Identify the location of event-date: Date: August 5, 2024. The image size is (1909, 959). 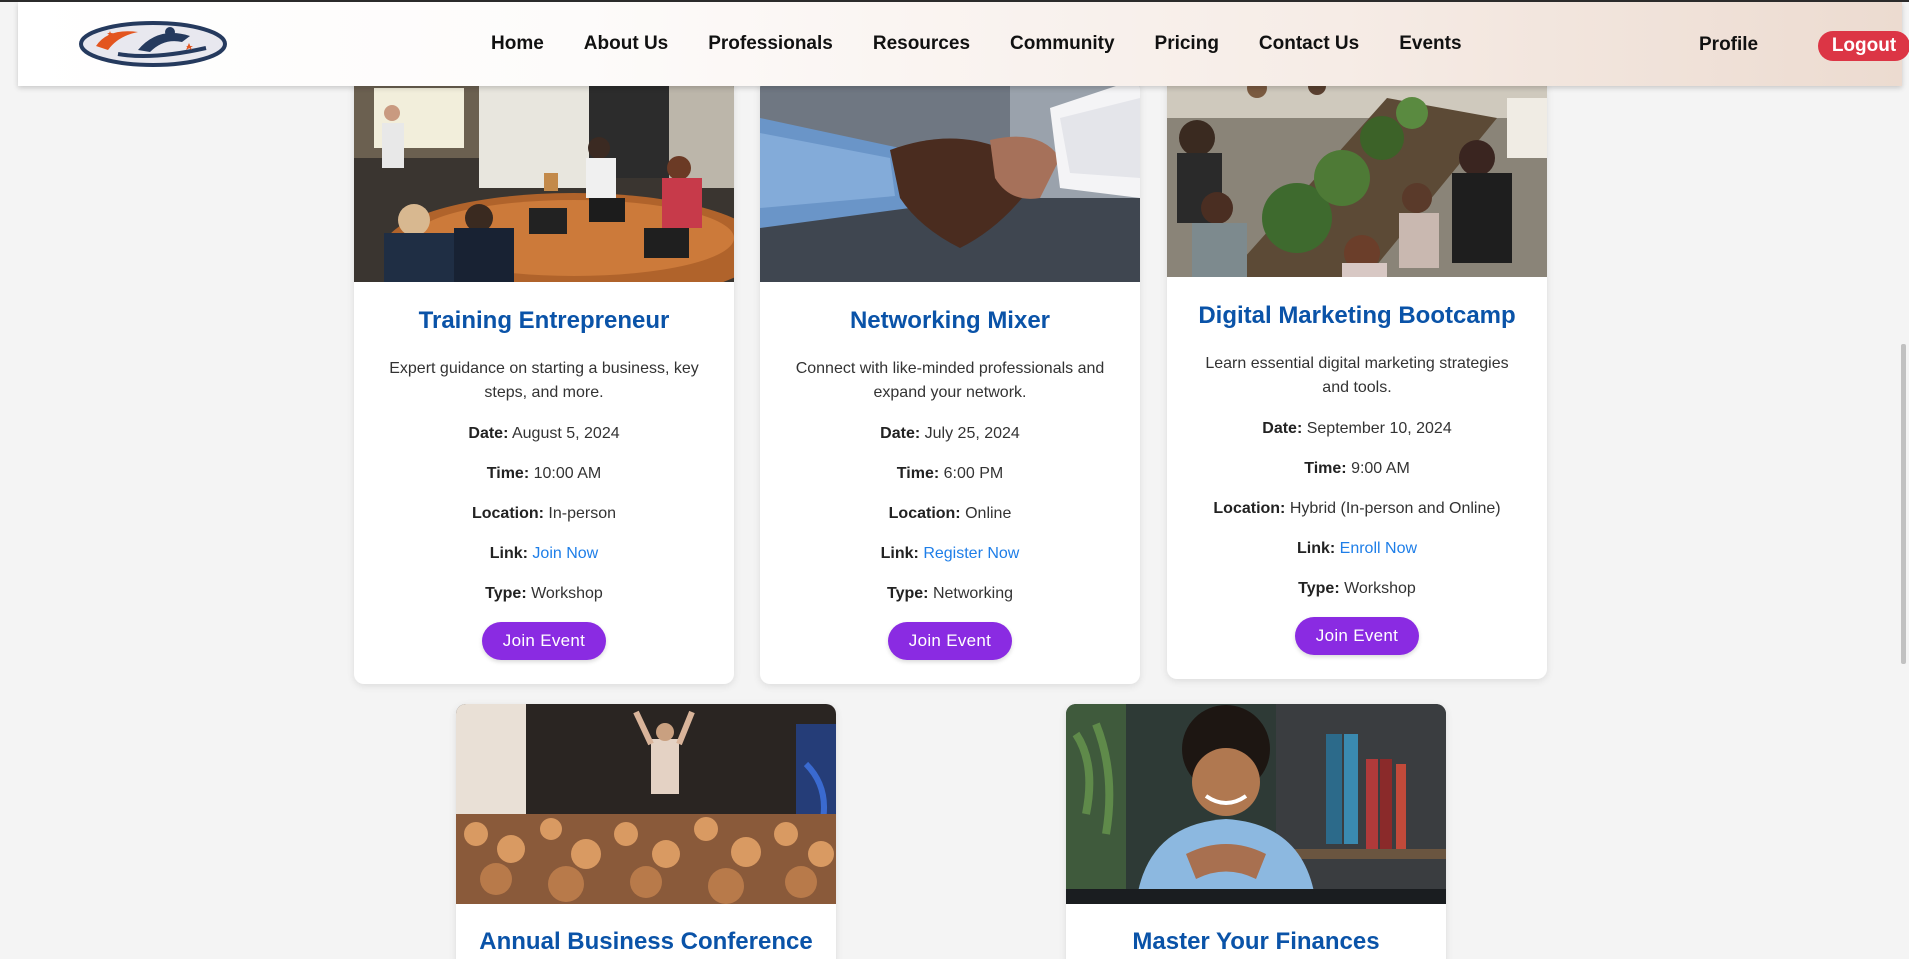
(544, 434).